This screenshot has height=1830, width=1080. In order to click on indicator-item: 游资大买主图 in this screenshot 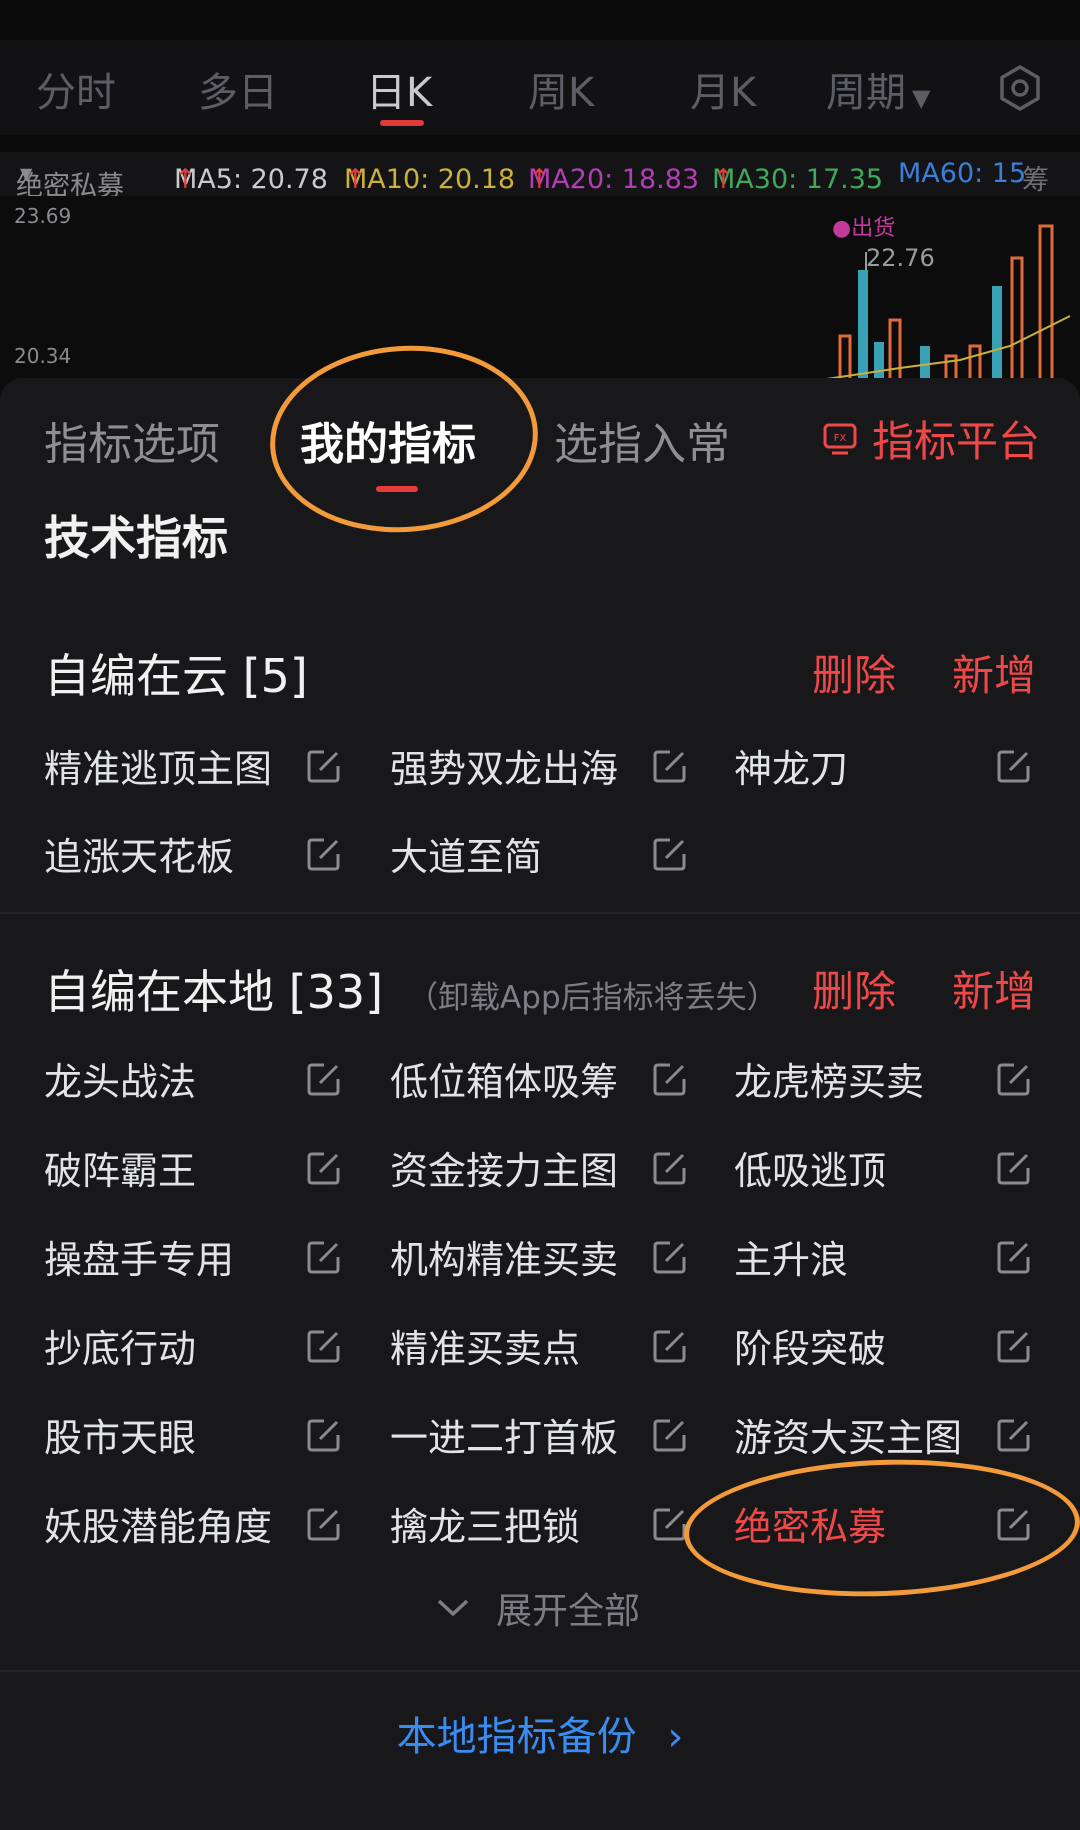, I will do `click(884, 1437)`.